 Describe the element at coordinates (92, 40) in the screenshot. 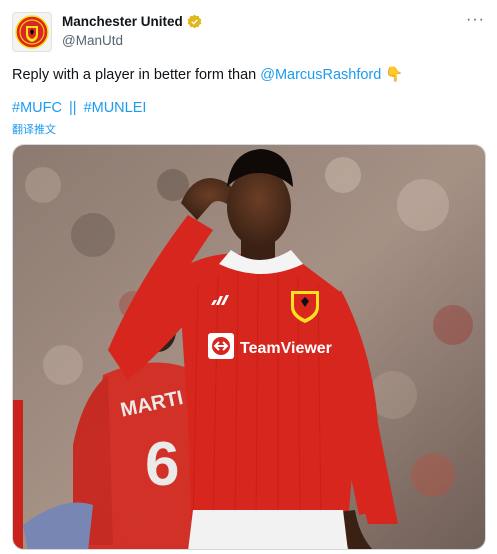

I see `author-handle: @ManUtd` at that location.